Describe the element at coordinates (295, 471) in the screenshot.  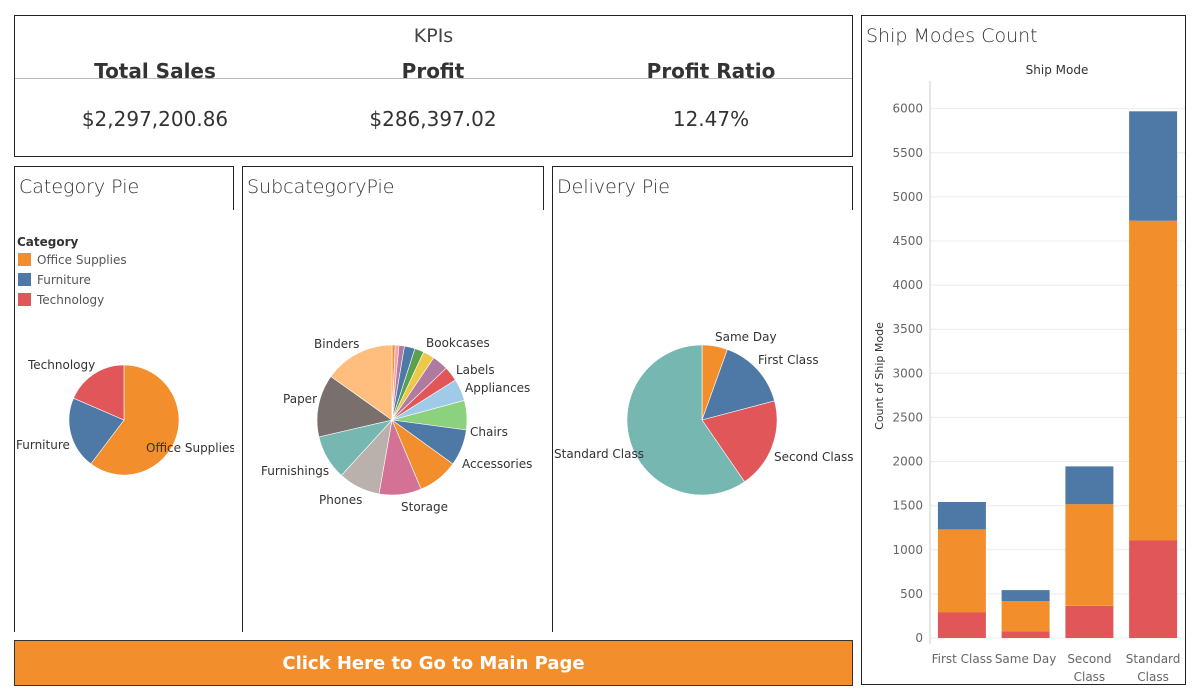
I see `pie-label-furnishings: Furnishings` at that location.